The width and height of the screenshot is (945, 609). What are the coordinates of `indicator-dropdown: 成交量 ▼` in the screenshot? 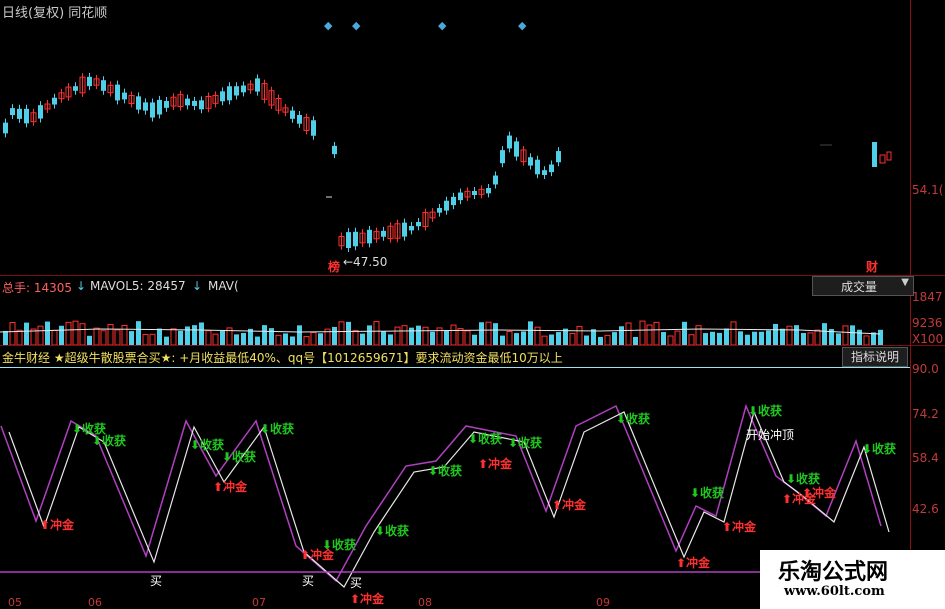 It's located at (863, 286).